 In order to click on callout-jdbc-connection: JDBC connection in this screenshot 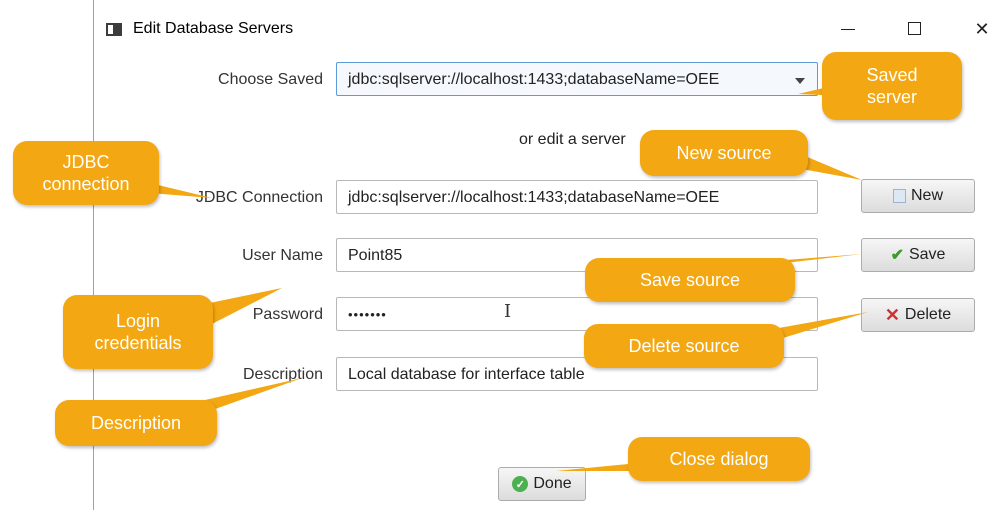, I will do `click(86, 173)`.